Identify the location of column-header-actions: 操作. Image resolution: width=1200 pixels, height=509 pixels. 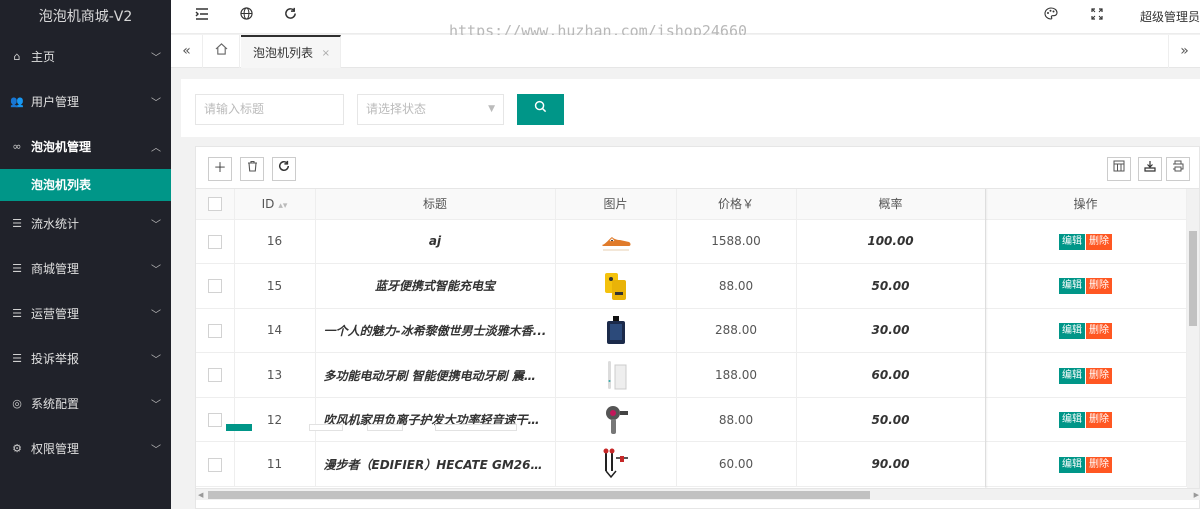
(1086, 204).